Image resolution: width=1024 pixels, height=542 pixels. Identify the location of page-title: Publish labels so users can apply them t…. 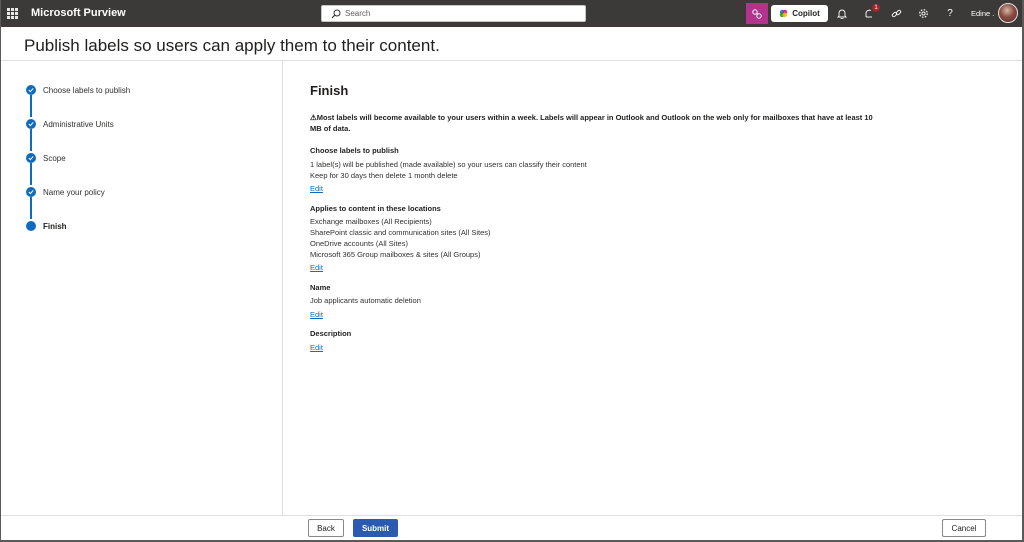
(232, 45).